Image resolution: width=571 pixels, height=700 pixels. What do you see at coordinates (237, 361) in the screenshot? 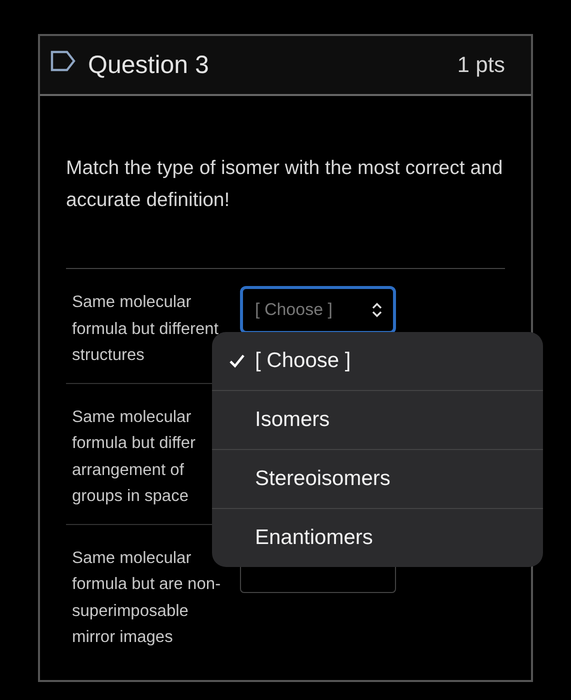
I see `checkmark-icon` at bounding box center [237, 361].